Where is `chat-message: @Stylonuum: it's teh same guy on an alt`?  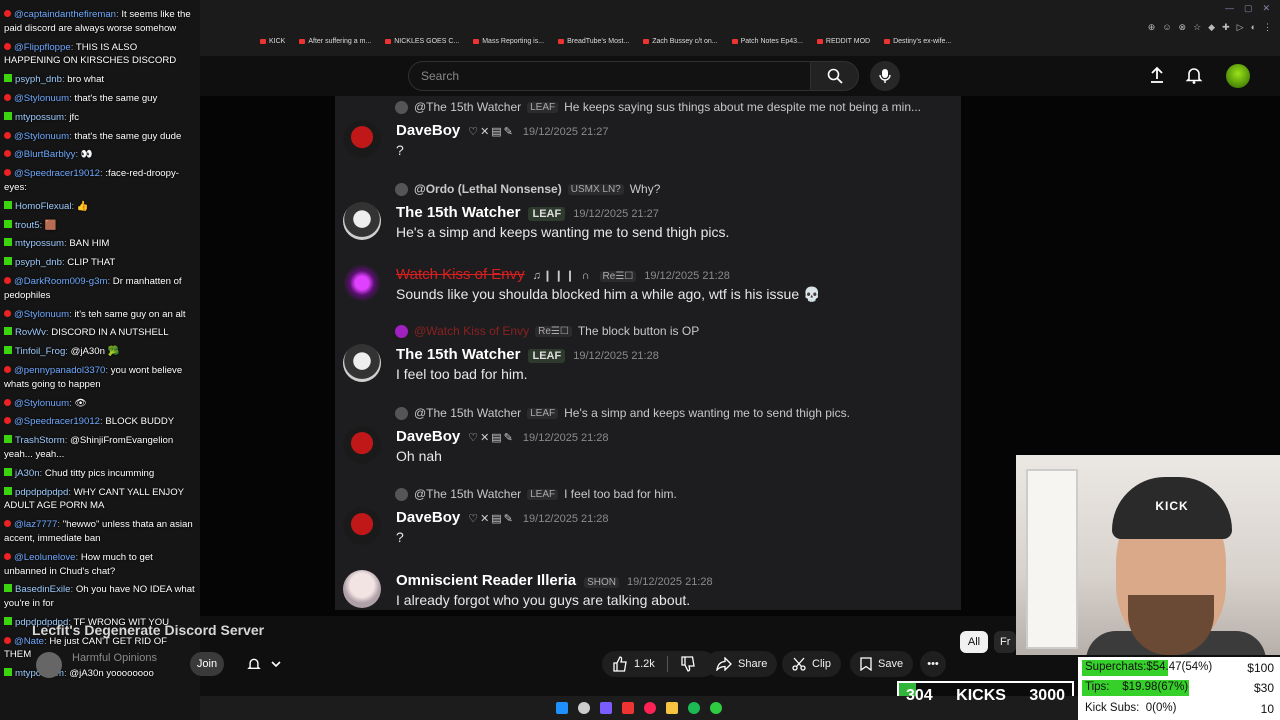 chat-message: @Stylonuum: it's teh same guy on an alt is located at coordinates (100, 315).